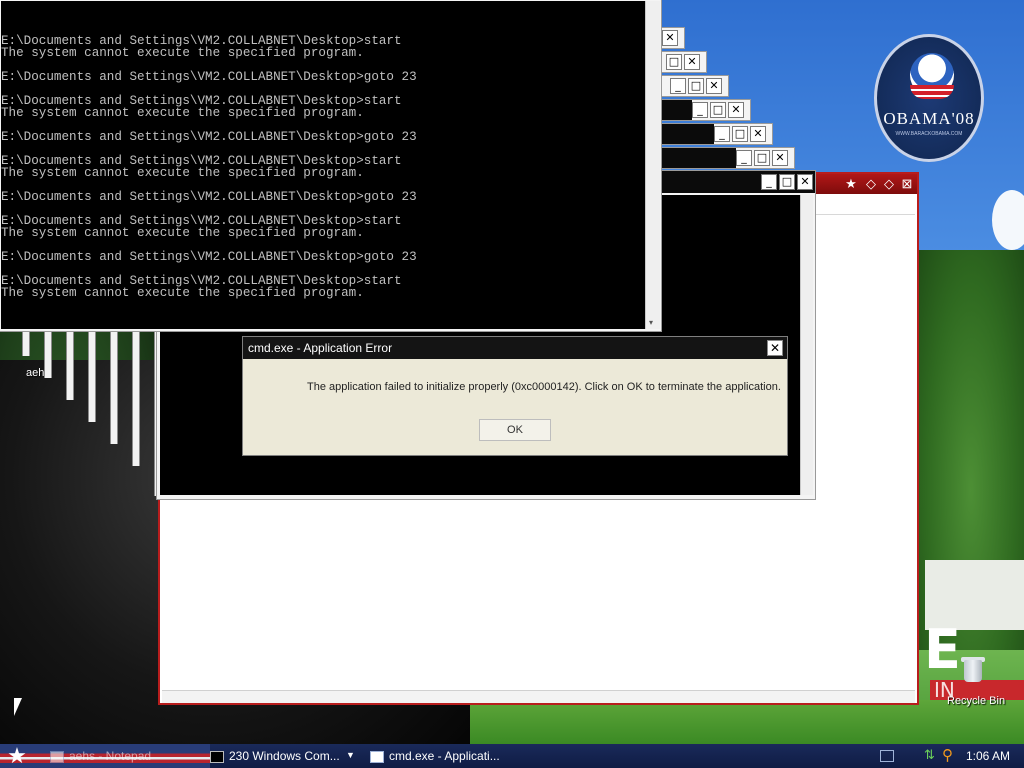  What do you see at coordinates (929, 755) in the screenshot?
I see `network-icon: ⇅` at bounding box center [929, 755].